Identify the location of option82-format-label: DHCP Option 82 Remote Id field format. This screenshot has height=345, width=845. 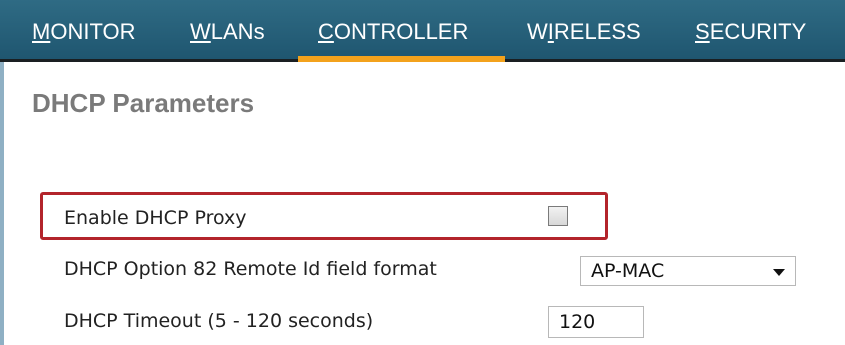
(250, 269).